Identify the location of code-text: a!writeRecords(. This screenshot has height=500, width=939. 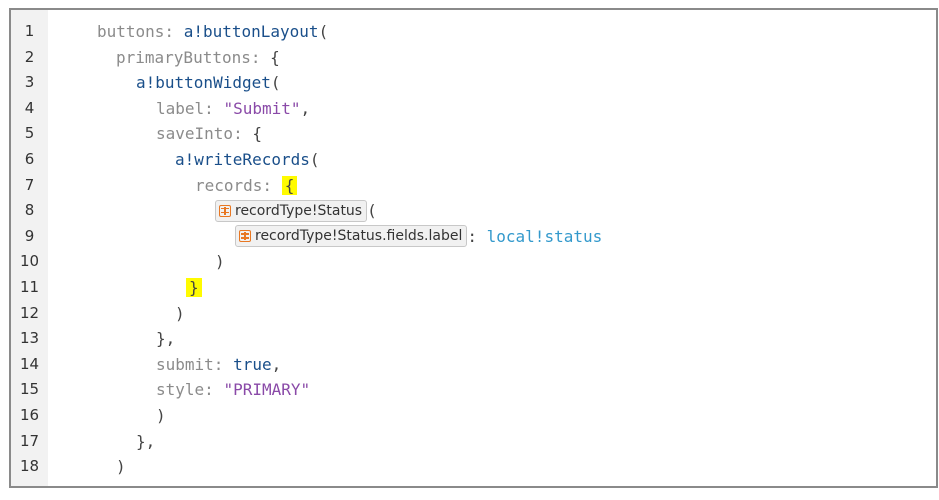
(247, 160).